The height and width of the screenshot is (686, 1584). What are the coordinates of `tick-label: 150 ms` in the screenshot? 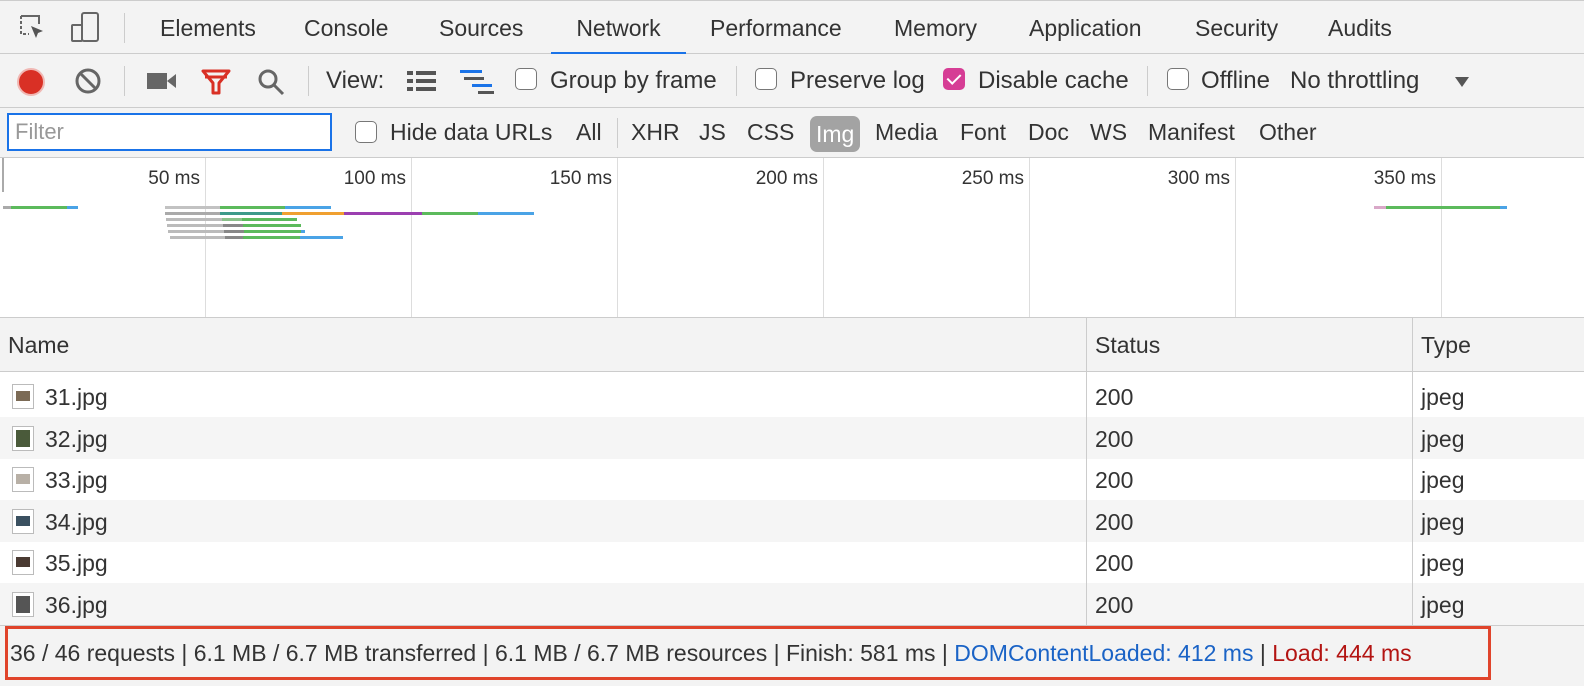 It's located at (580, 178).